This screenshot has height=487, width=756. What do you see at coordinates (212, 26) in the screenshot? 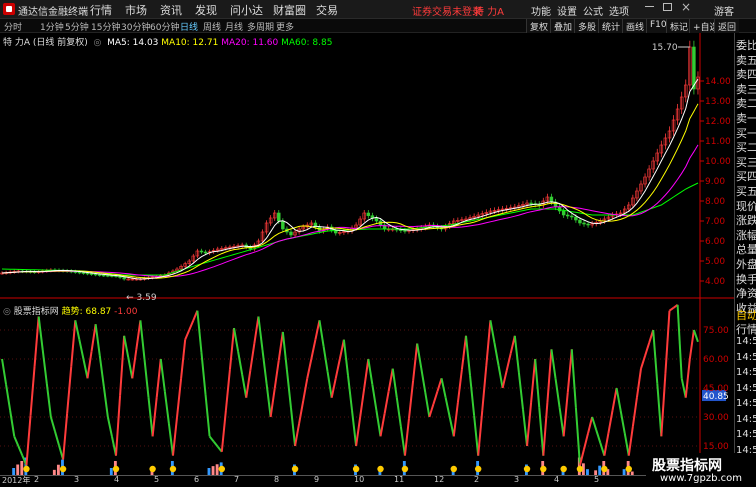
I see `period-weekly: 周线` at bounding box center [212, 26].